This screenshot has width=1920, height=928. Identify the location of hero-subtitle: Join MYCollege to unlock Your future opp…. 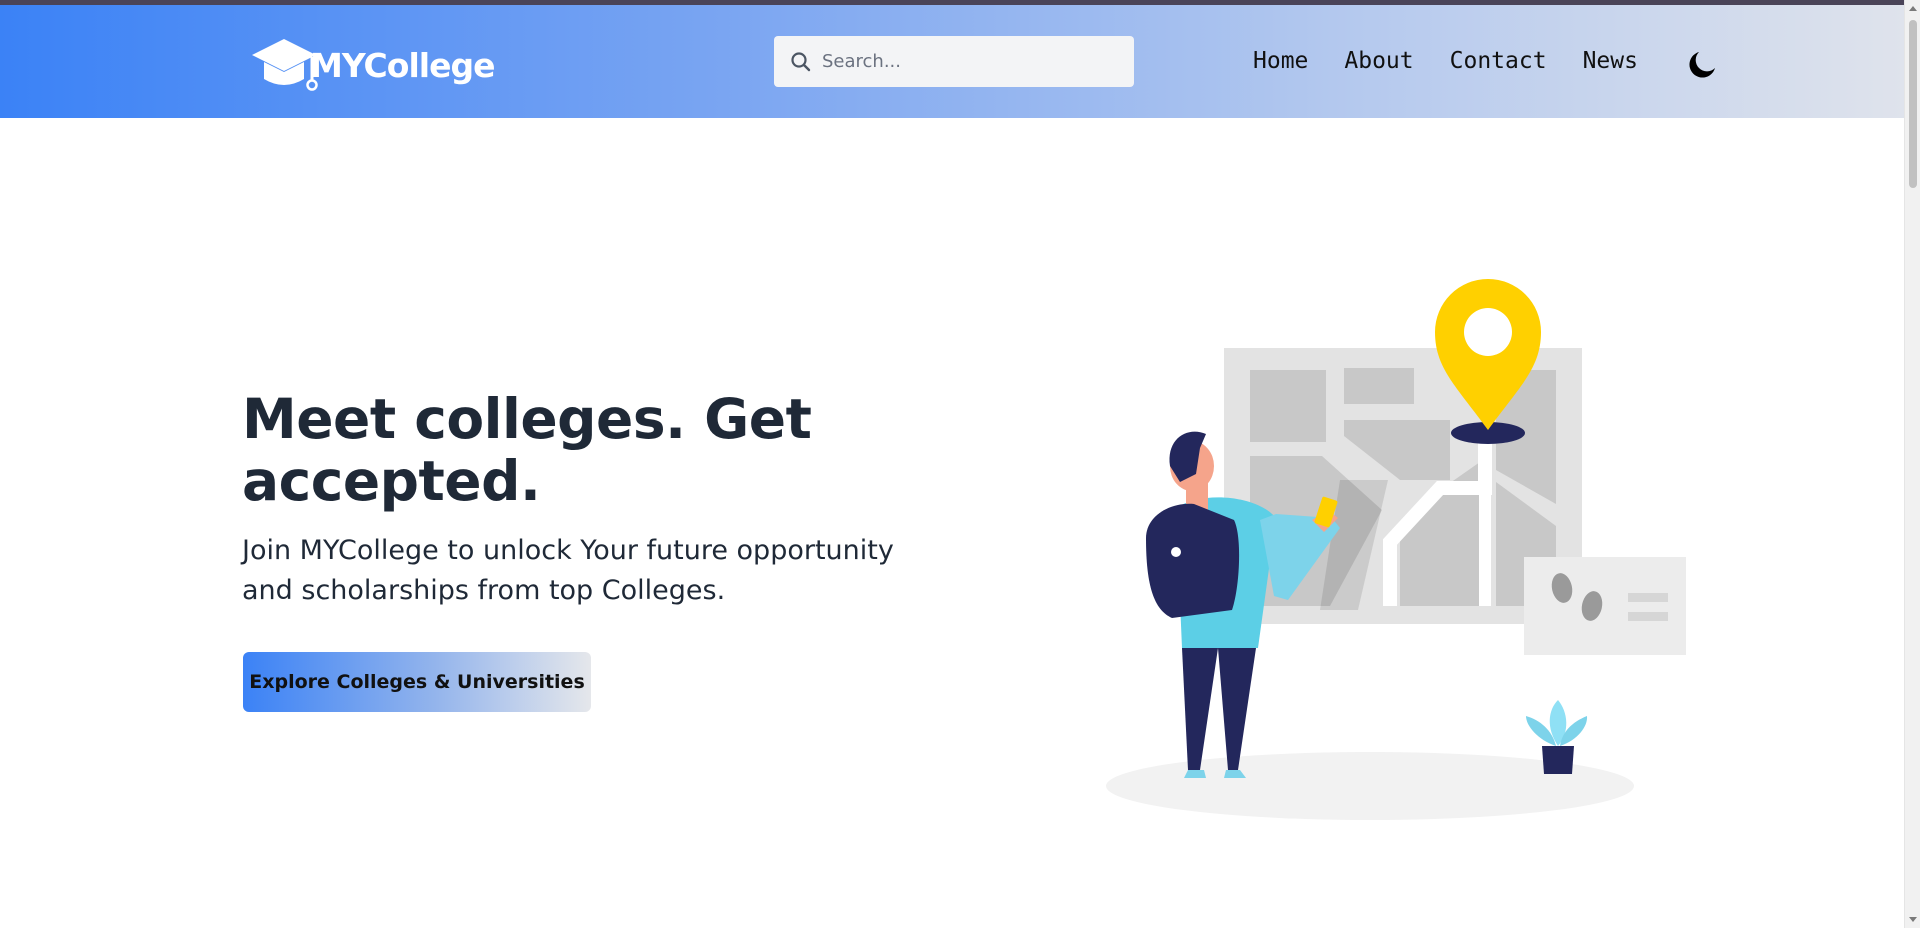
(568, 570).